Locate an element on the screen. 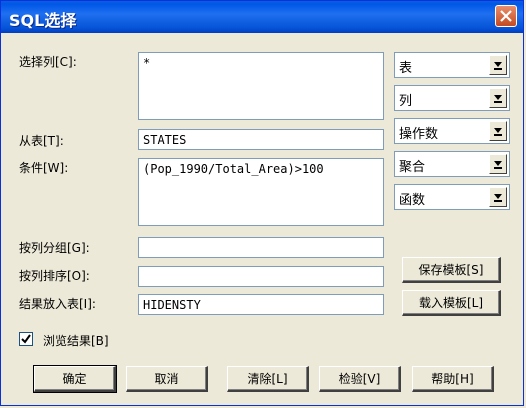 The height and width of the screenshot is (408, 526). function-dropdown: 函数 is located at coordinates (452, 197).